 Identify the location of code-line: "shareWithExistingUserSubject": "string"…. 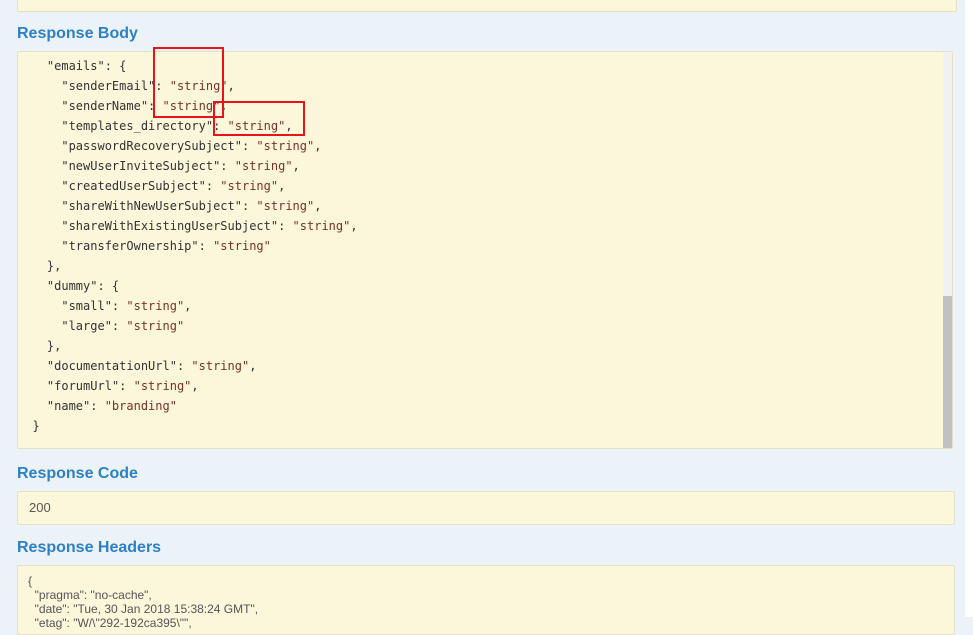
(188, 226).